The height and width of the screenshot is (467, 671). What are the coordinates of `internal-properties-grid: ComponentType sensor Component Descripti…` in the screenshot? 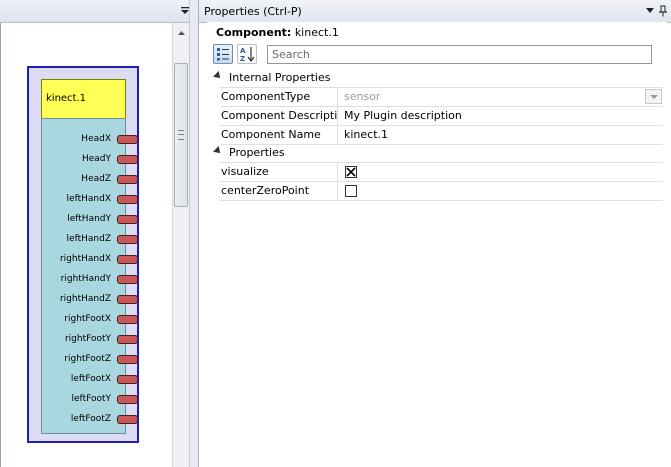 It's located at (441, 116).